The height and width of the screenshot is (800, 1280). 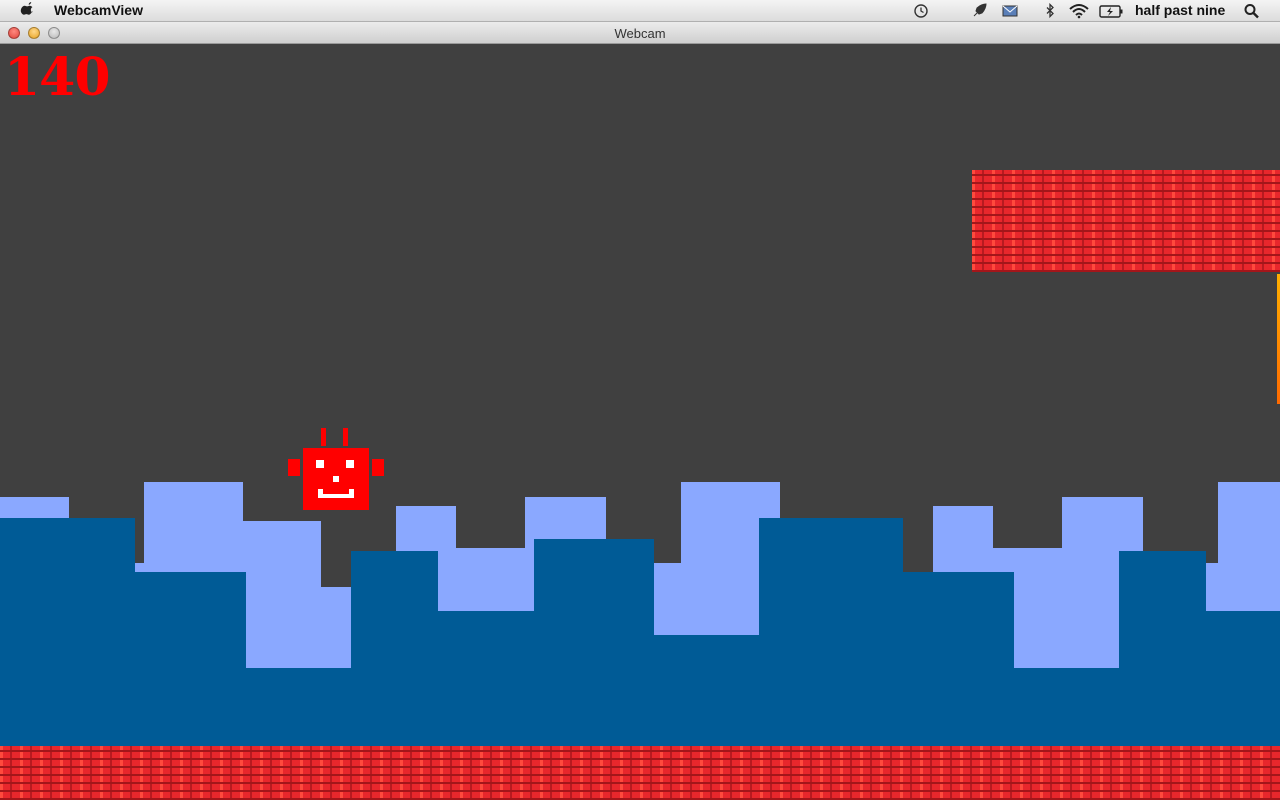 I want to click on timemachine-icon, so click(x=921, y=11).